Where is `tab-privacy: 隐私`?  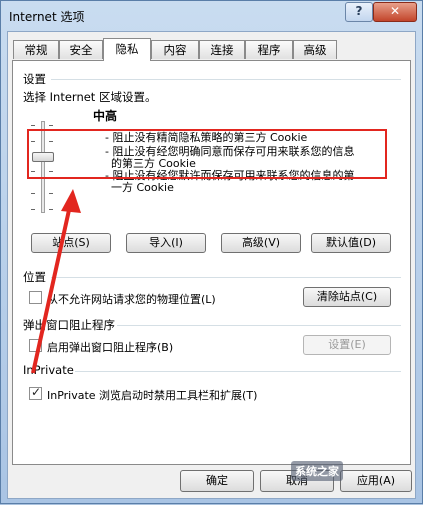 tab-privacy: 隐私 is located at coordinates (127, 49).